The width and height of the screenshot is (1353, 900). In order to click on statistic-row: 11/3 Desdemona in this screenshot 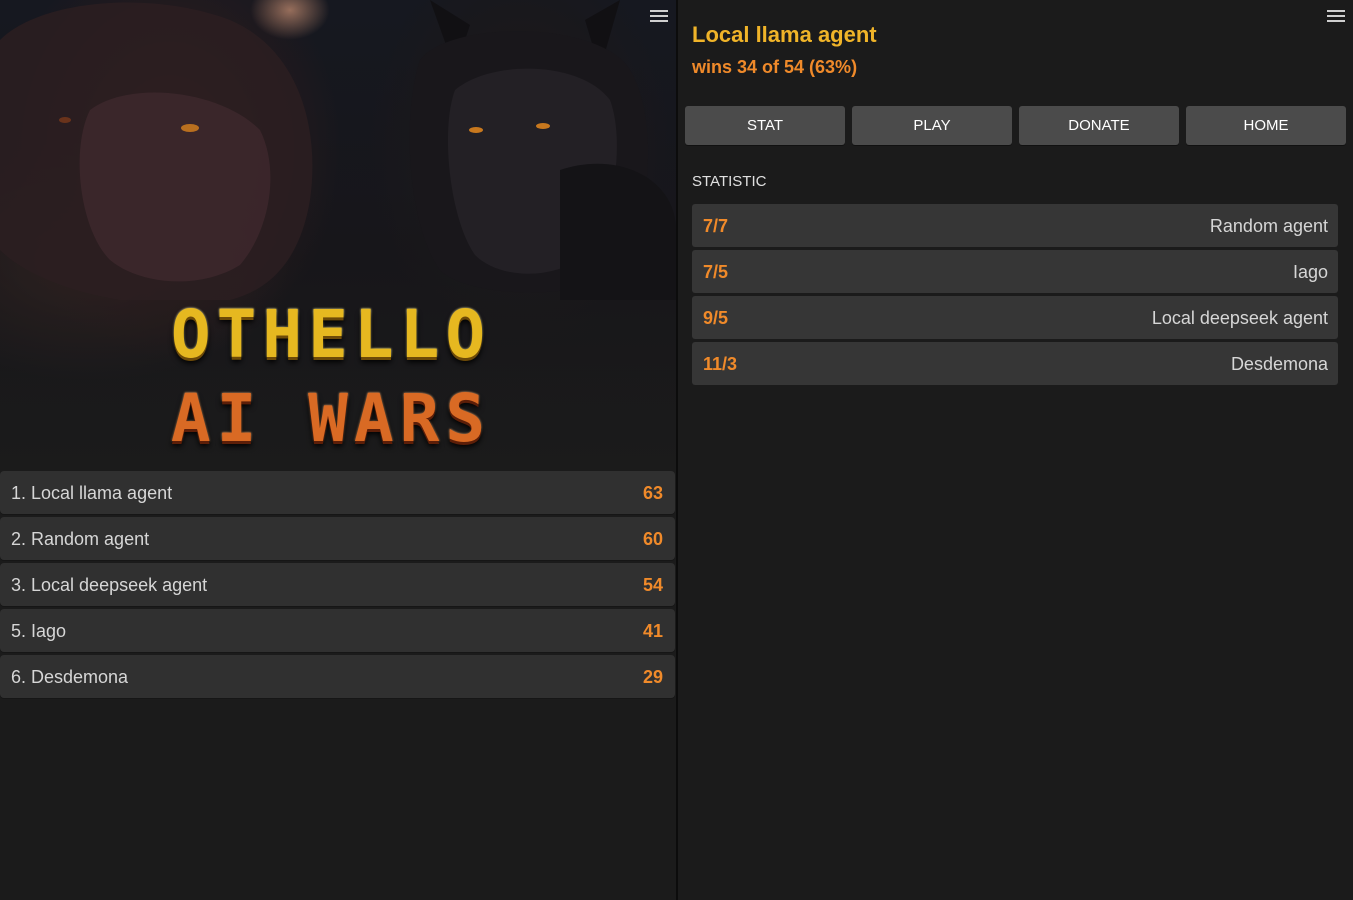, I will do `click(1015, 363)`.